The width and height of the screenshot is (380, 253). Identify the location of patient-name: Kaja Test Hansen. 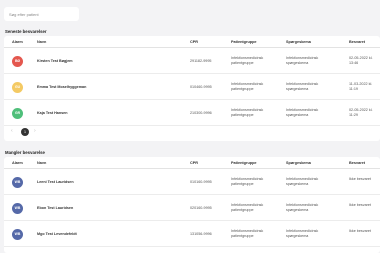
(52, 113).